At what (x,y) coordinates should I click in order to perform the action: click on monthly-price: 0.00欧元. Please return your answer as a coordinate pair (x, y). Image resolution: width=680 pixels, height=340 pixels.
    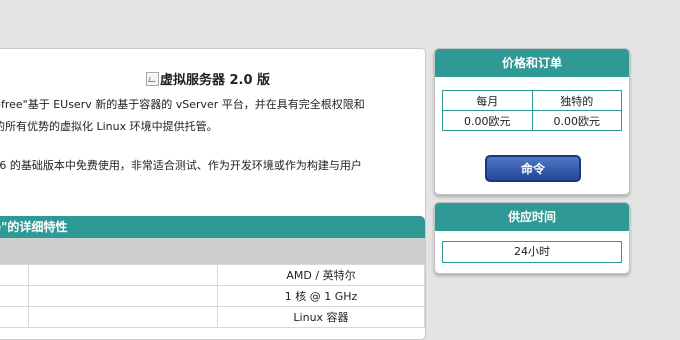
    Looking at the image, I should click on (487, 120).